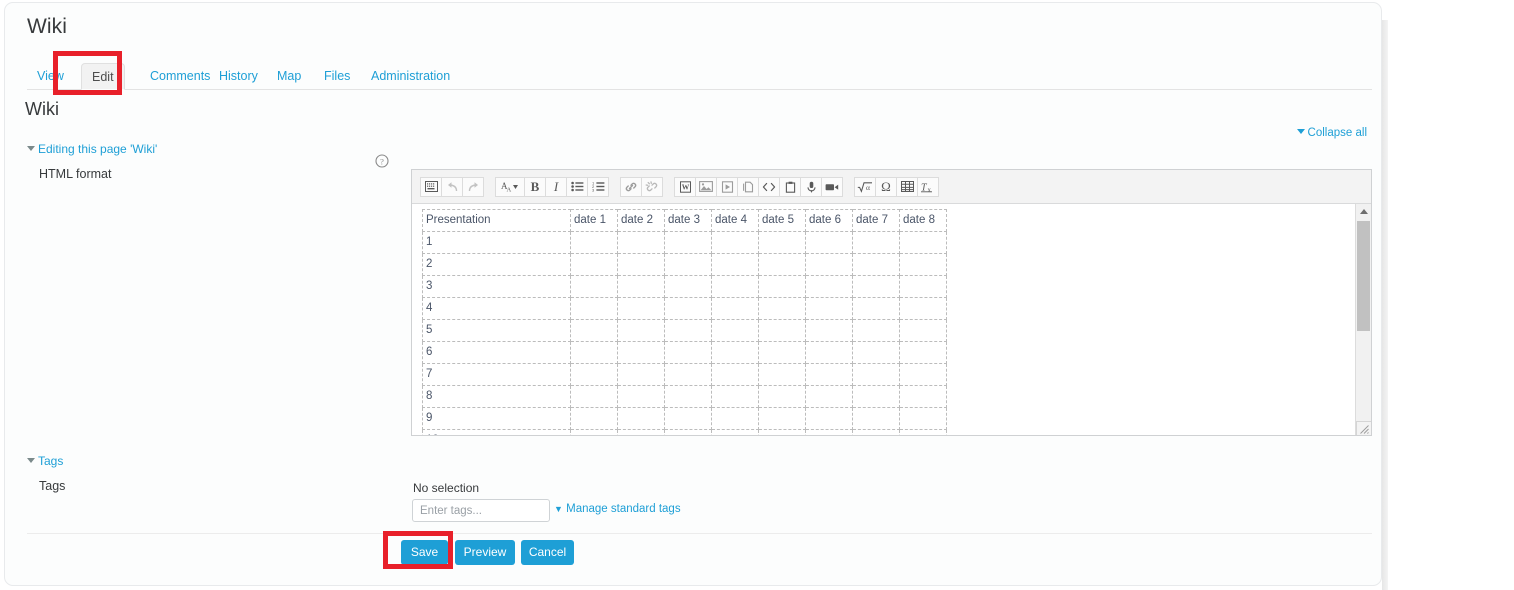 This screenshot has width=1514, height=590. What do you see at coordinates (496, 396) in the screenshot?
I see `table-cell: 8` at bounding box center [496, 396].